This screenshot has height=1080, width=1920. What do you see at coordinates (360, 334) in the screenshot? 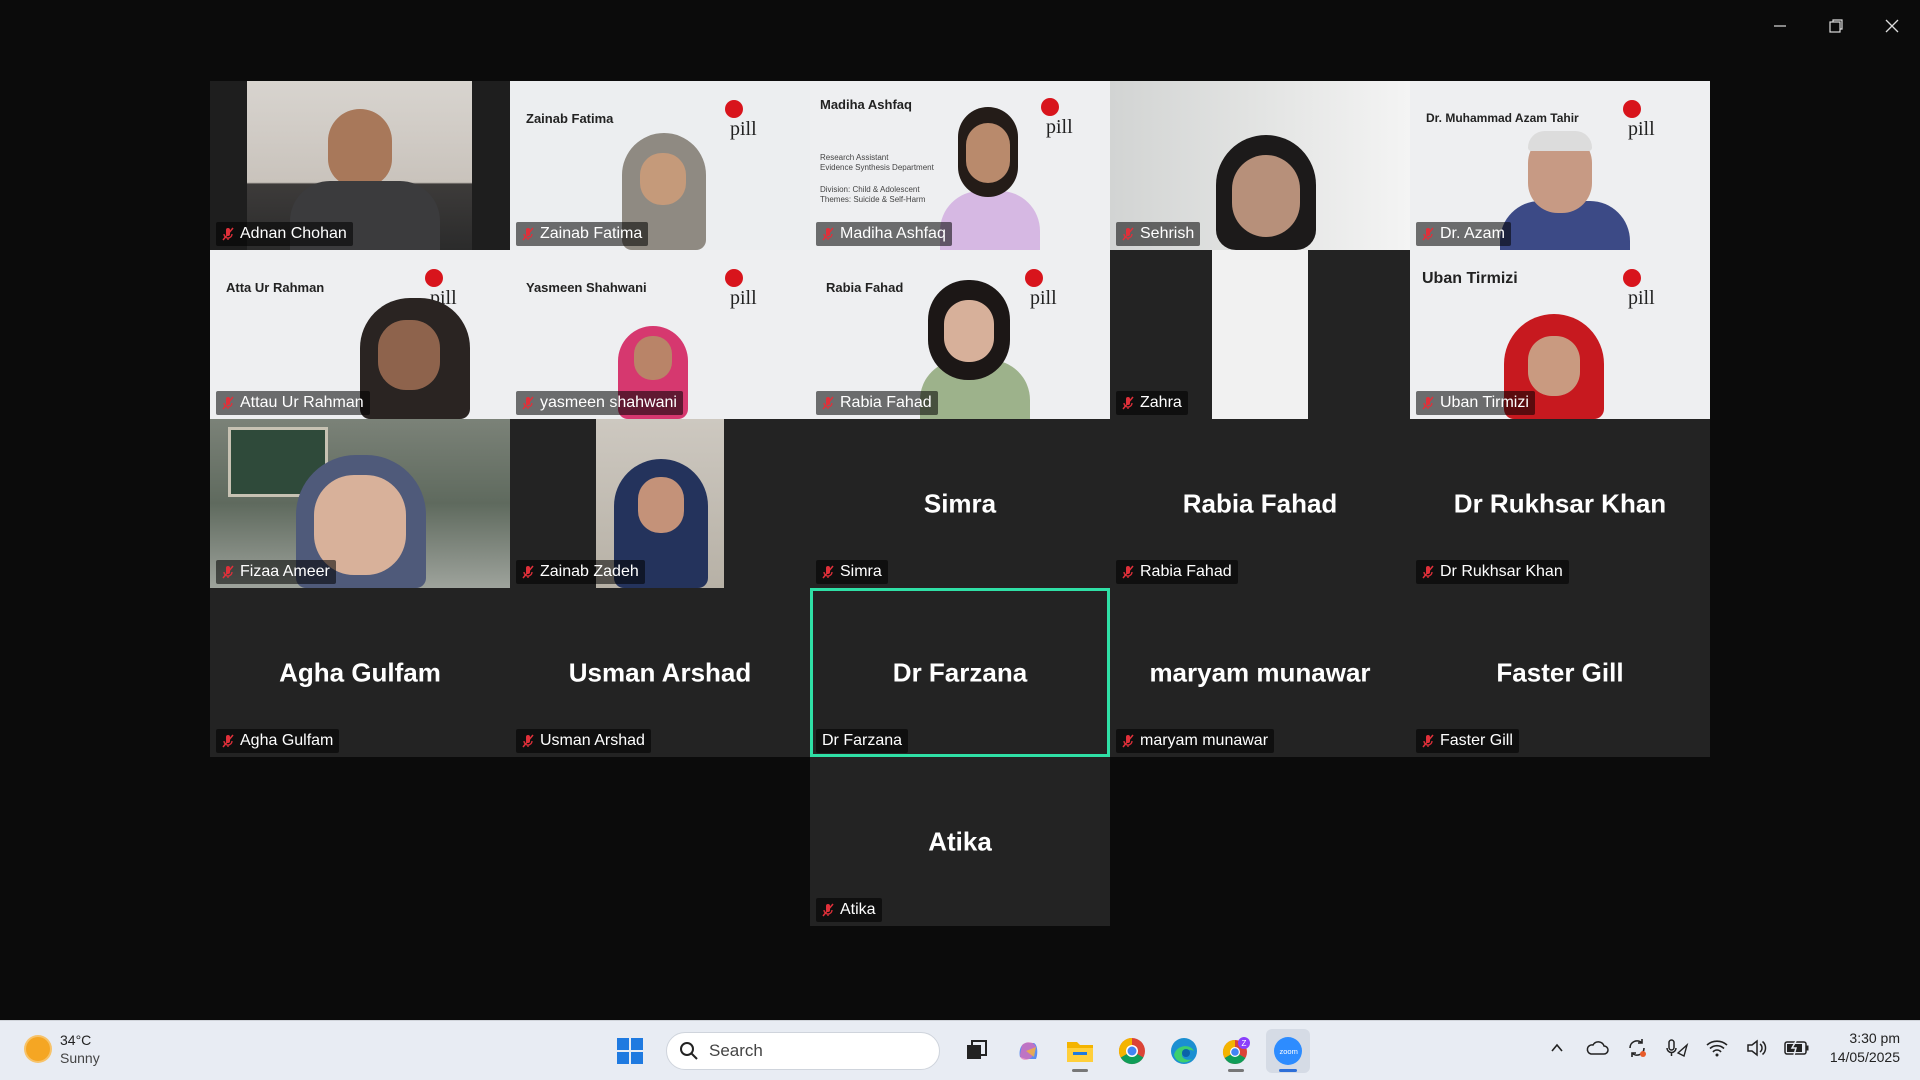
I see `video-tile: Atta Ur Rahman pill Attau Ur Rahman` at bounding box center [360, 334].